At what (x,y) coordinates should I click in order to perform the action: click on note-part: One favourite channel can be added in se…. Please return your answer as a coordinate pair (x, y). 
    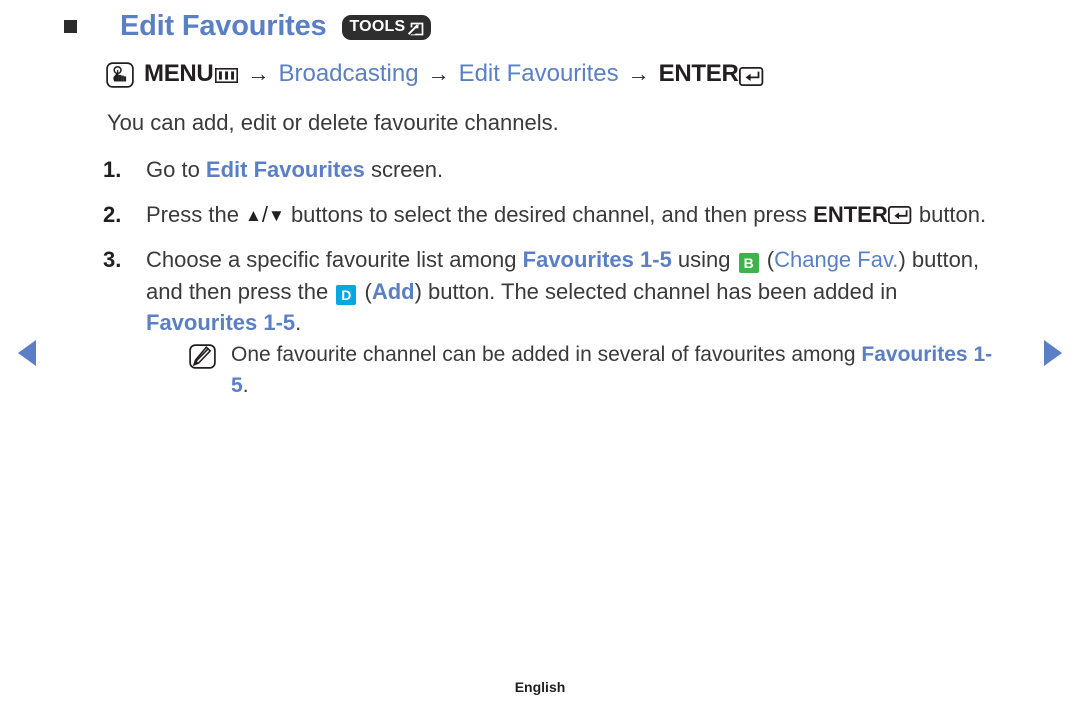
    Looking at the image, I should click on (546, 355).